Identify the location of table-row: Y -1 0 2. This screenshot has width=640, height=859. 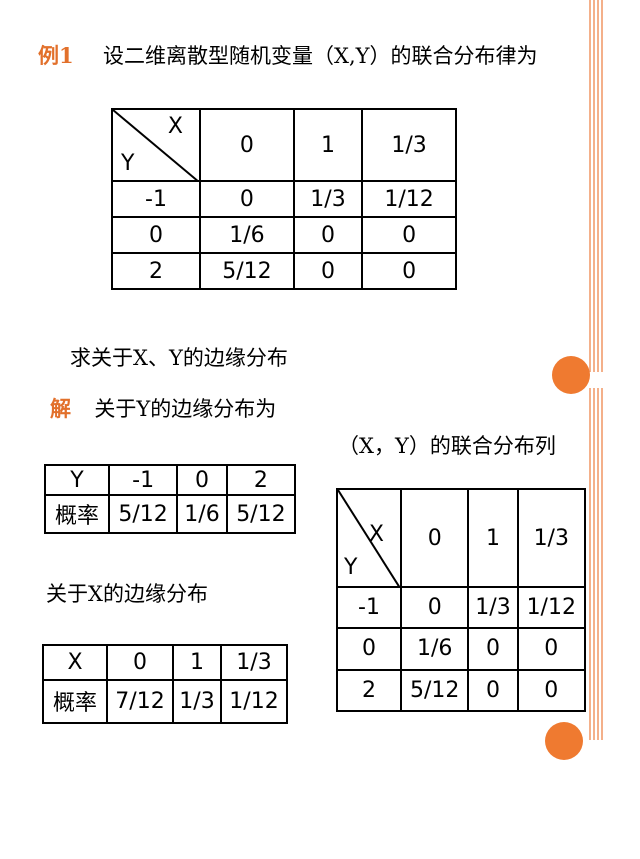
(170, 480).